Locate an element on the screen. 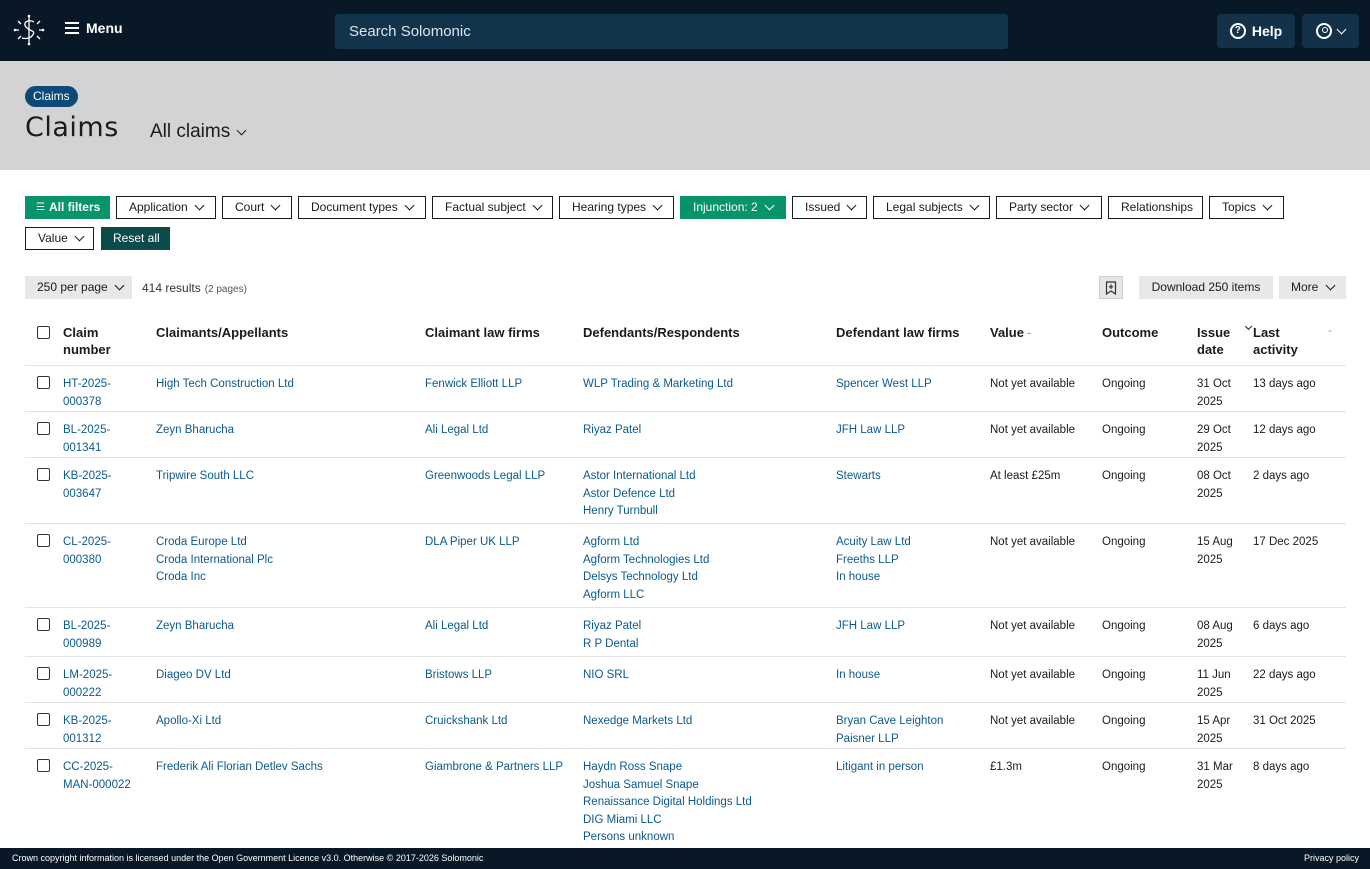 The height and width of the screenshot is (869, 1370). claim-number-link: KB-2025- 001312 is located at coordinates (87, 730).